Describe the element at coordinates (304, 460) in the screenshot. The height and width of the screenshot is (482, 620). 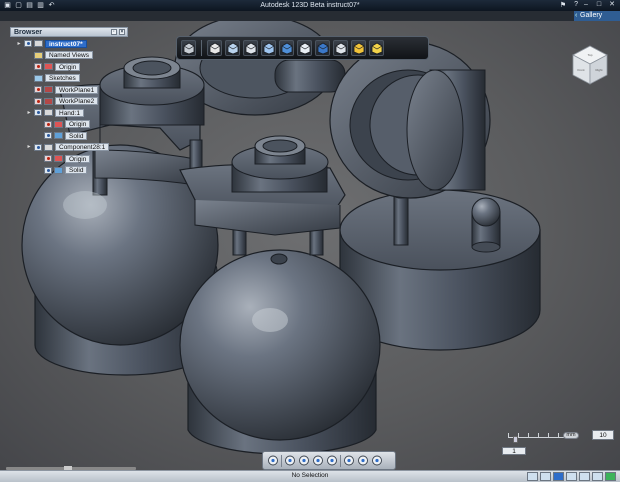
I see `orbit-icon` at that location.